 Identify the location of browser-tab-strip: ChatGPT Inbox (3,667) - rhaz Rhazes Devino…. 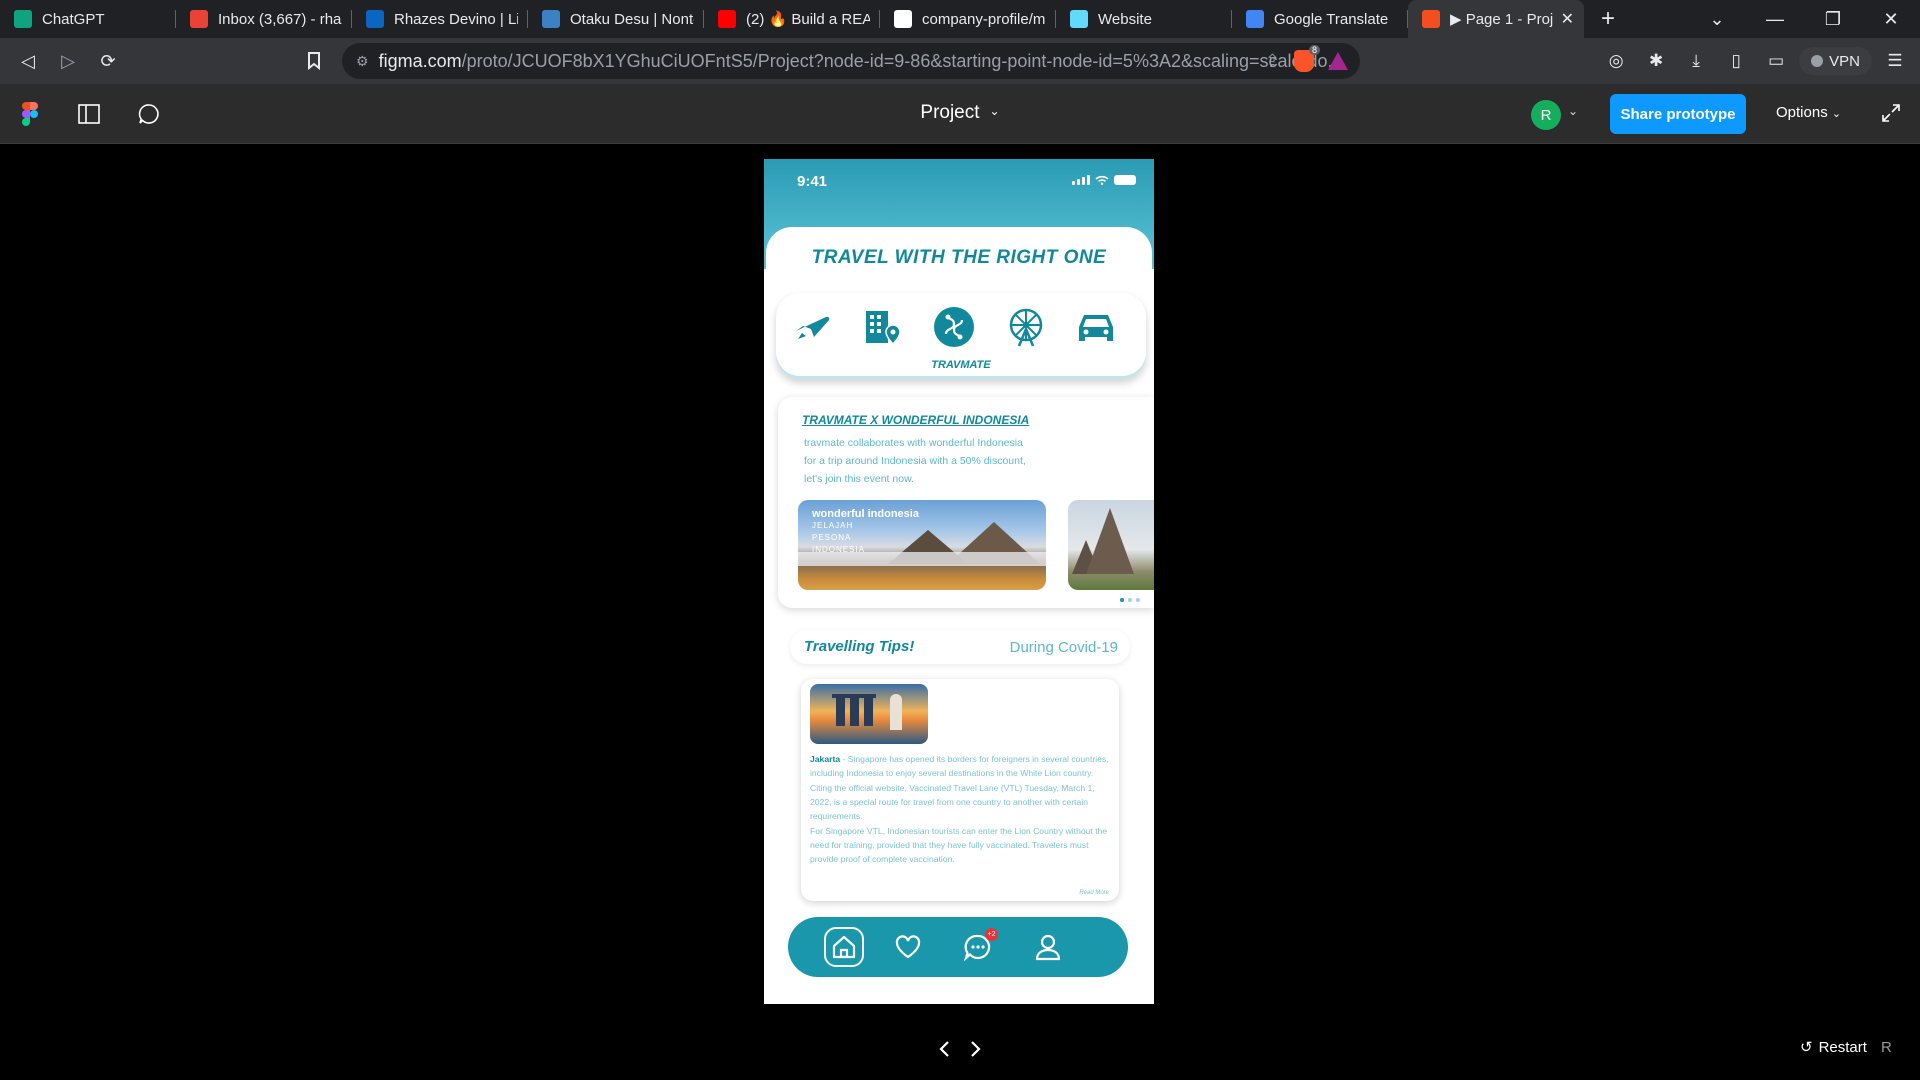
(960, 19).